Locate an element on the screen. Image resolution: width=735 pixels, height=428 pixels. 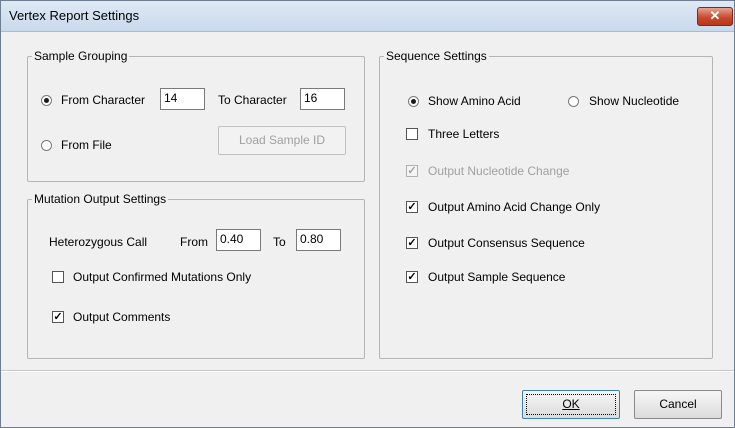
mutation-output-legend: Mutation Output Settings is located at coordinates (100, 199).